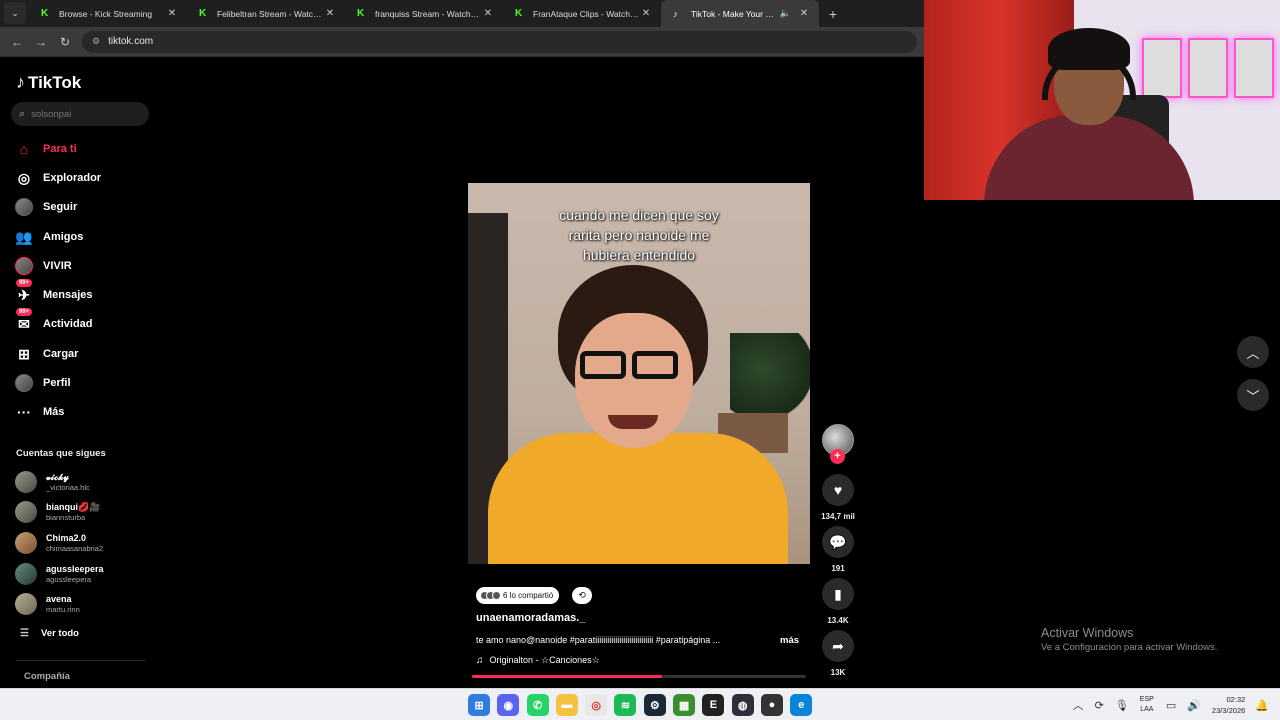 The width and height of the screenshot is (1280, 720). I want to click on notifications-bell-icon: 🔔, so click(1262, 705).